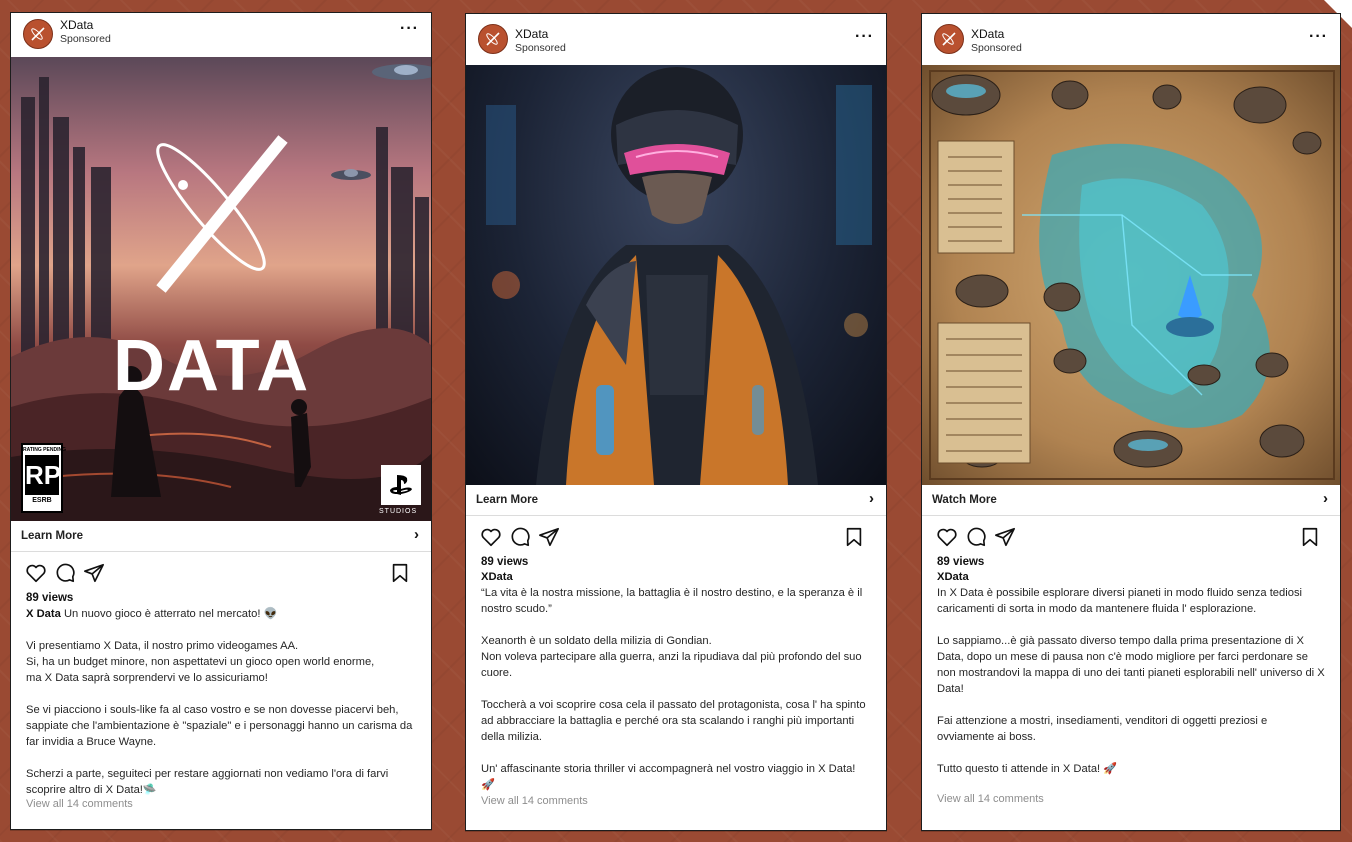  I want to click on playstation-icon, so click(401, 485).